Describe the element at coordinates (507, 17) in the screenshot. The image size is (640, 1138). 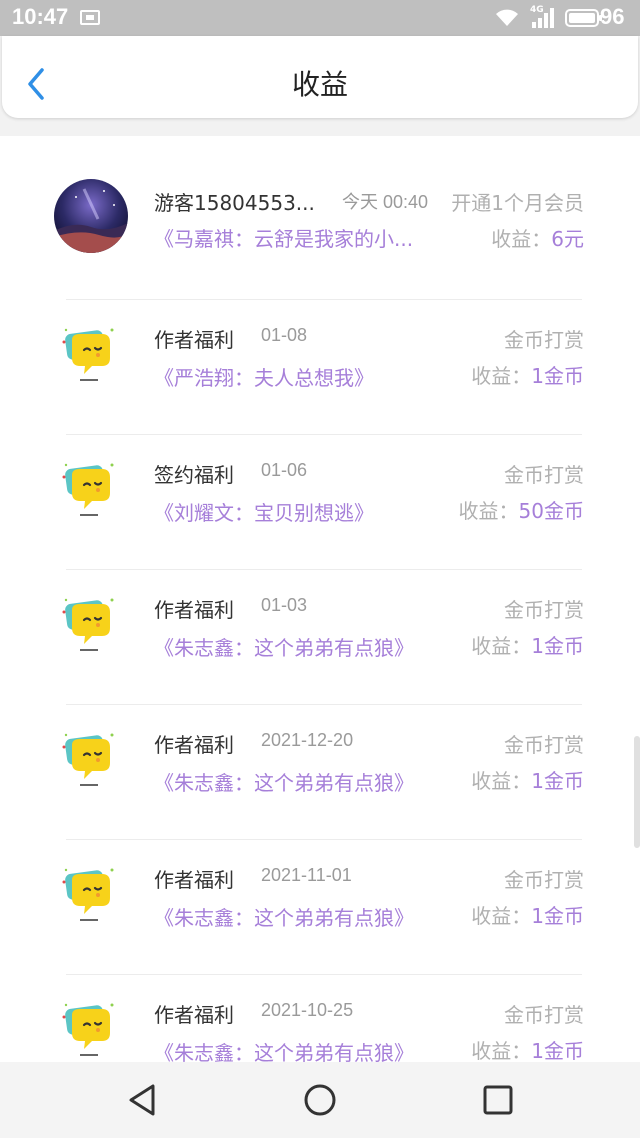
I see `wifi-icon` at that location.